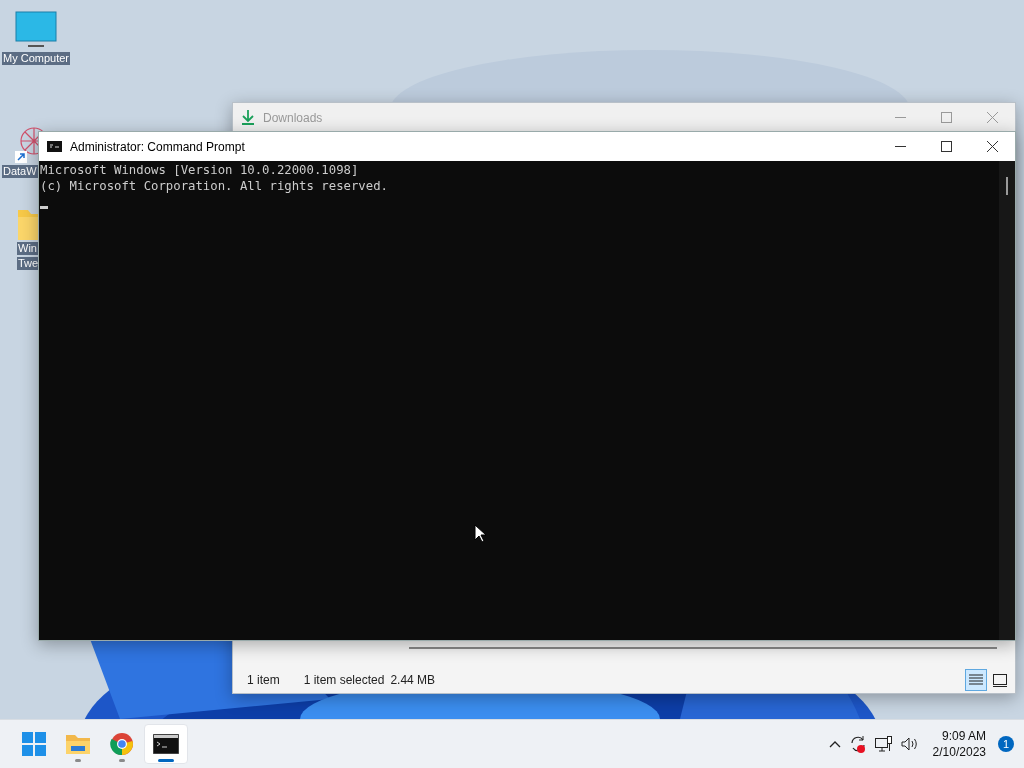 This screenshot has height=768, width=1024. What do you see at coordinates (36, 30) in the screenshot?
I see `monitor-icon` at bounding box center [36, 30].